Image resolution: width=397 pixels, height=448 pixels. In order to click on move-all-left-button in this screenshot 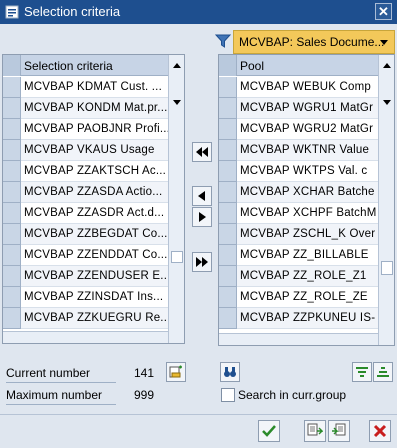, I will do `click(202, 152)`.